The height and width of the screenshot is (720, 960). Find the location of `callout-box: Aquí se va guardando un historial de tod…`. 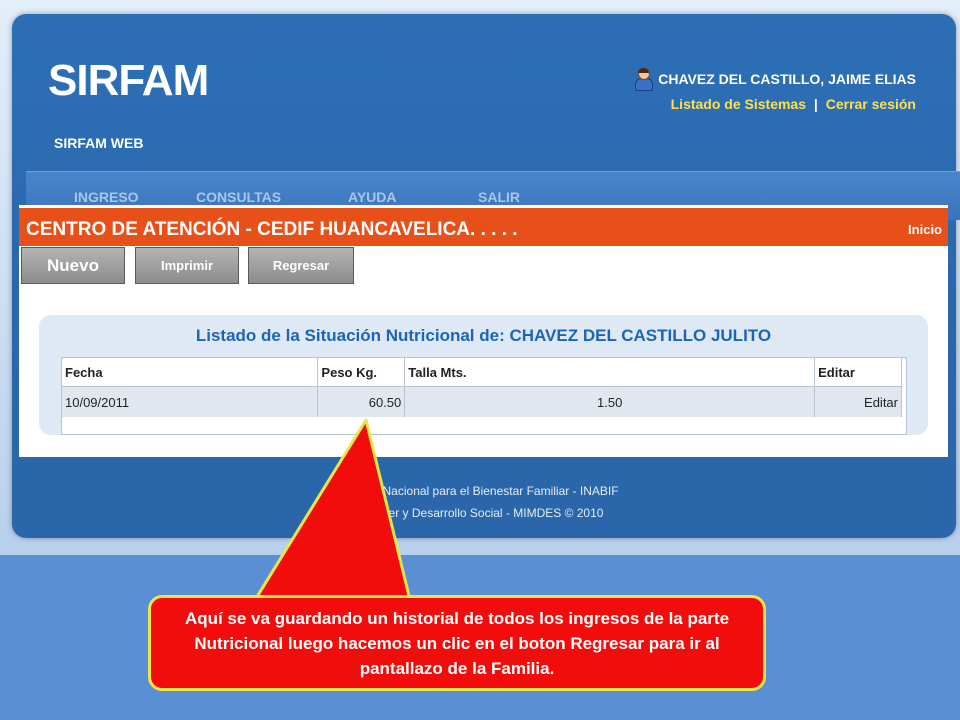

callout-box: Aquí se va guardando un historial de tod… is located at coordinates (457, 643).